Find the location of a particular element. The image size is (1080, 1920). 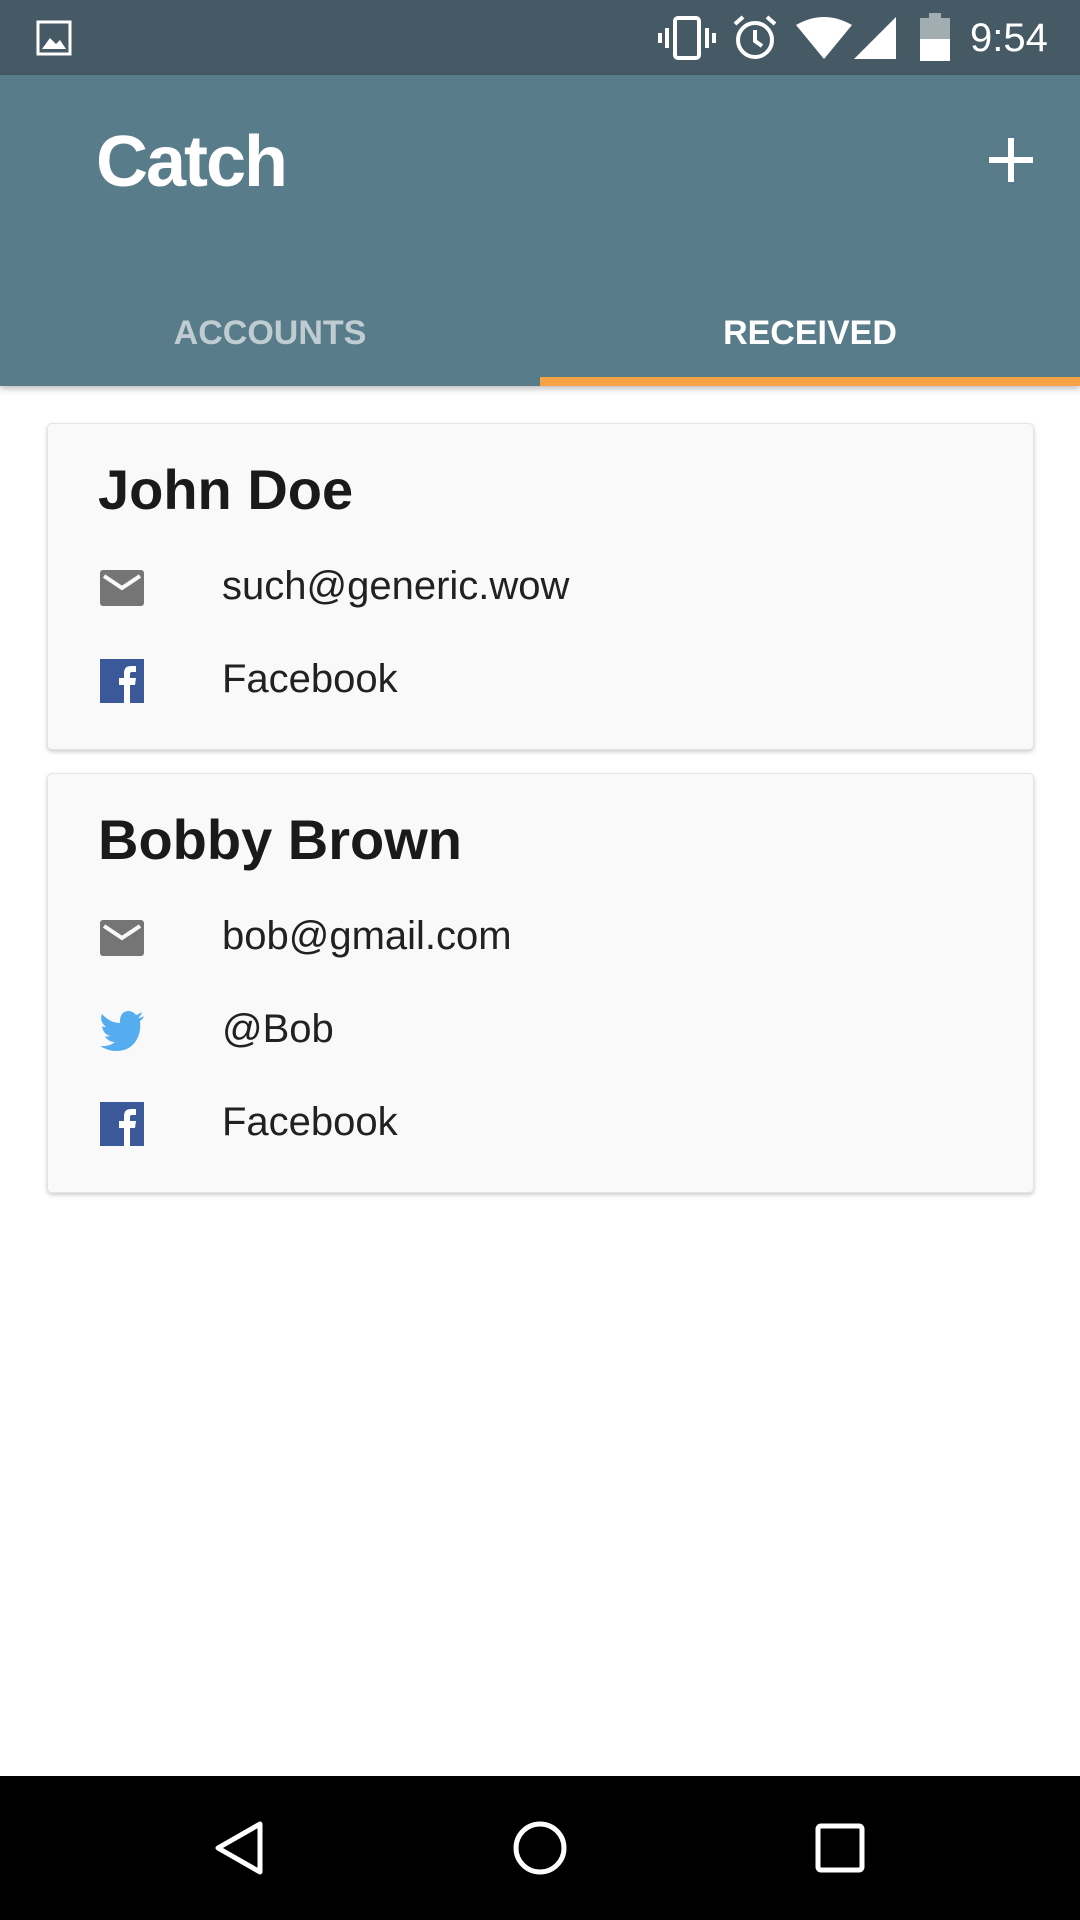

vibrate-icon is located at coordinates (687, 38).